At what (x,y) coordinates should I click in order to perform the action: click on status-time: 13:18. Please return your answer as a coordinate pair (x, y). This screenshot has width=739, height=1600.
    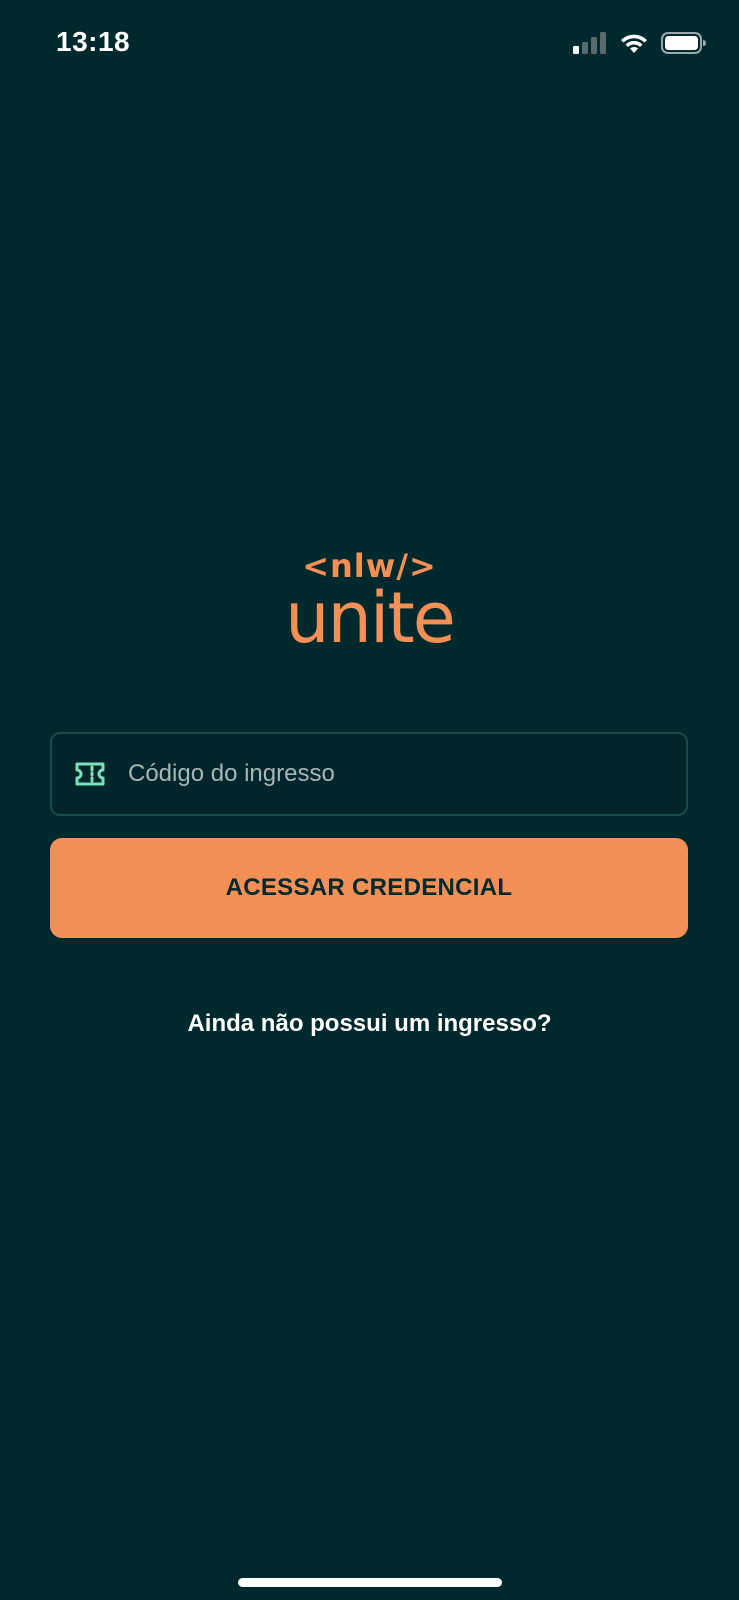
    Looking at the image, I should click on (93, 41).